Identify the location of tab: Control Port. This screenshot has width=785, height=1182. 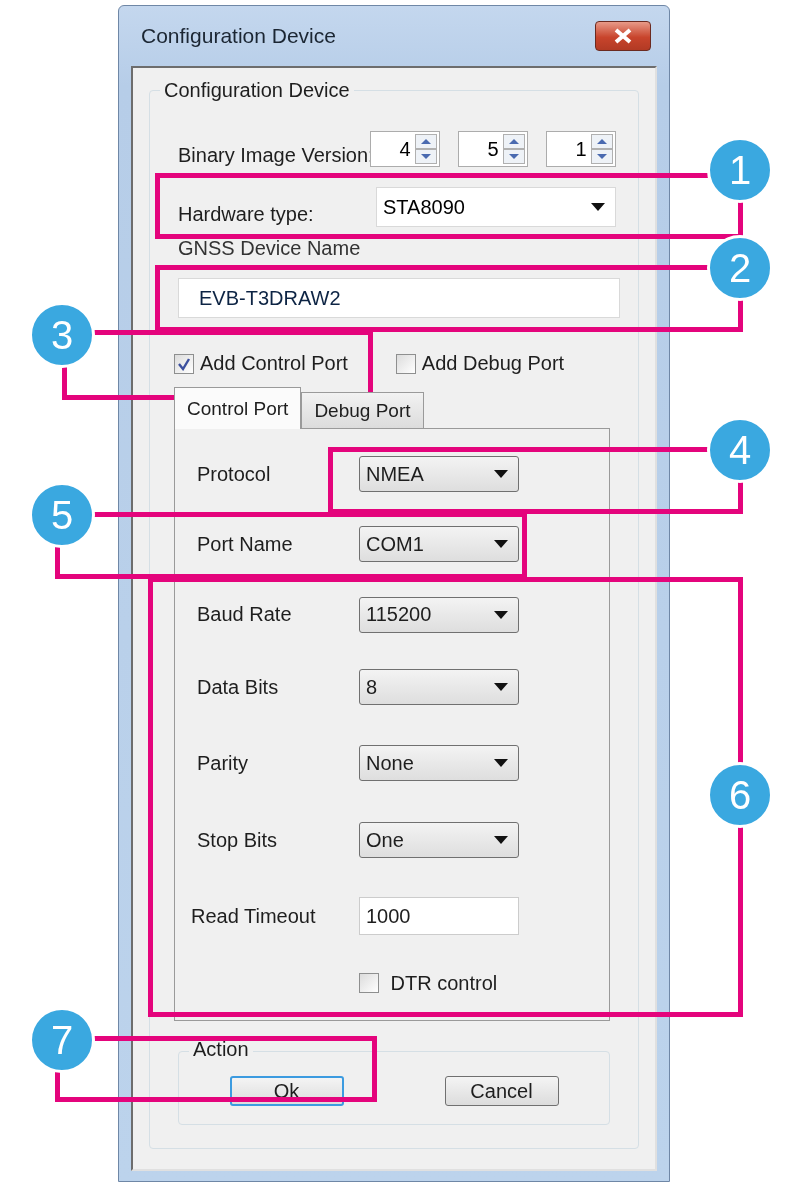
(238, 408).